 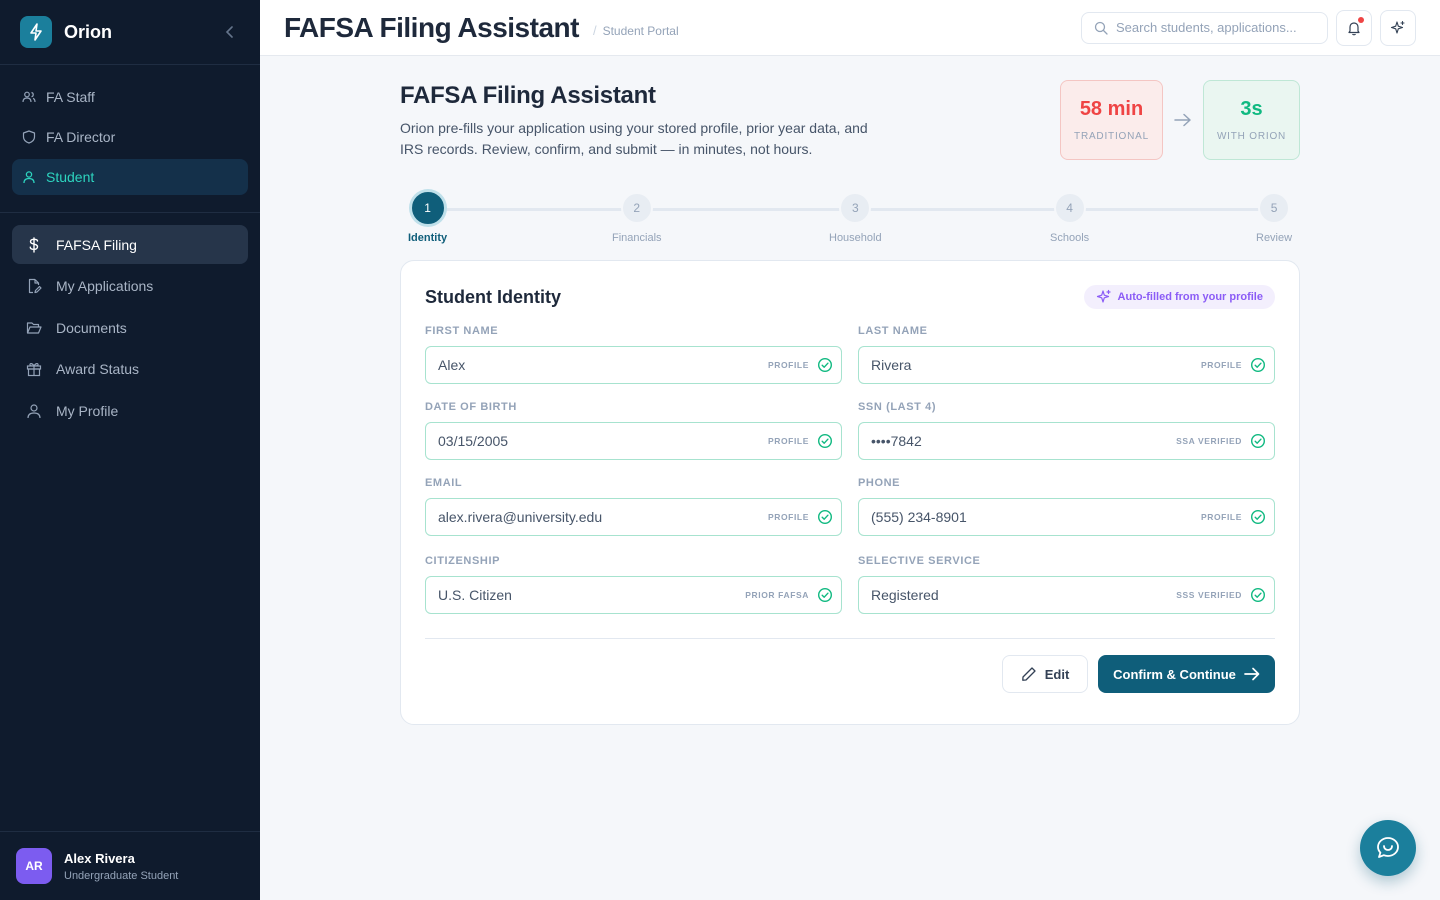 I want to click on sidebar-item-my-applications: My Applications, so click(x=130, y=286).